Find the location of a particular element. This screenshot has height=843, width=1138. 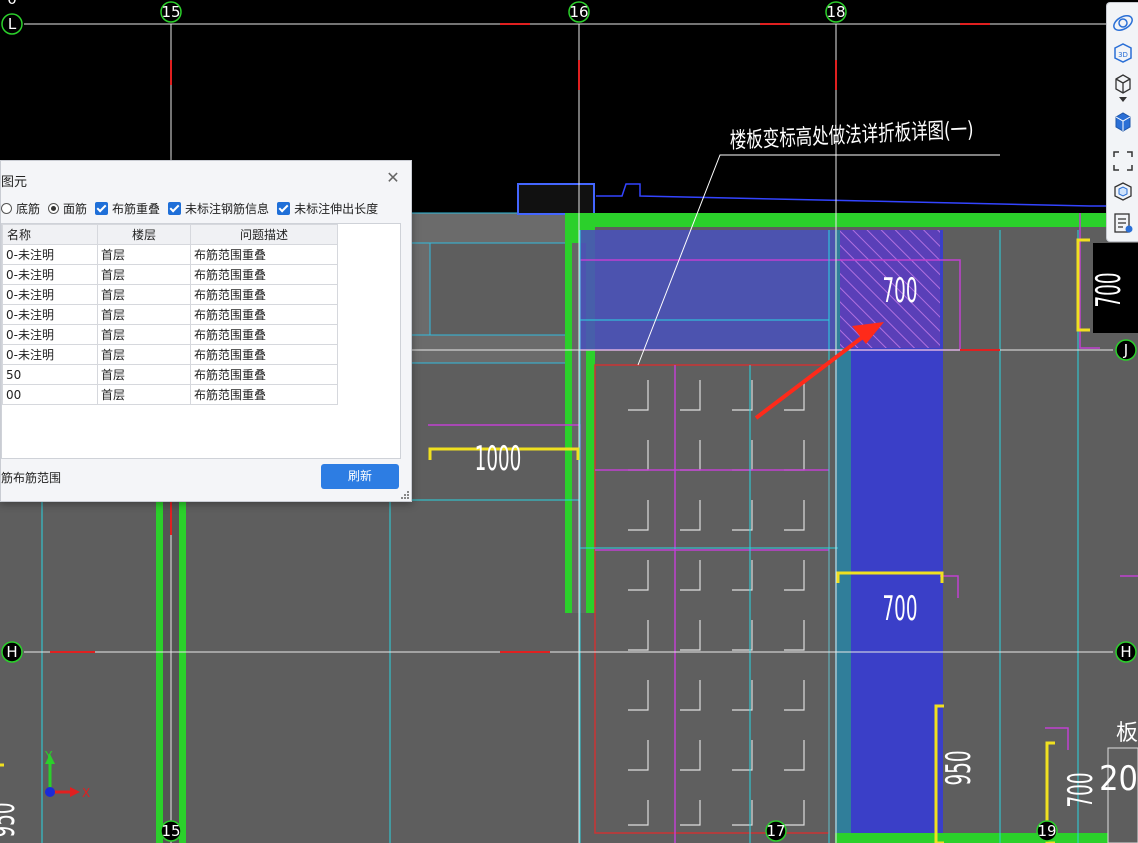

axis-label-17-bottom: 17 is located at coordinates (775, 831).